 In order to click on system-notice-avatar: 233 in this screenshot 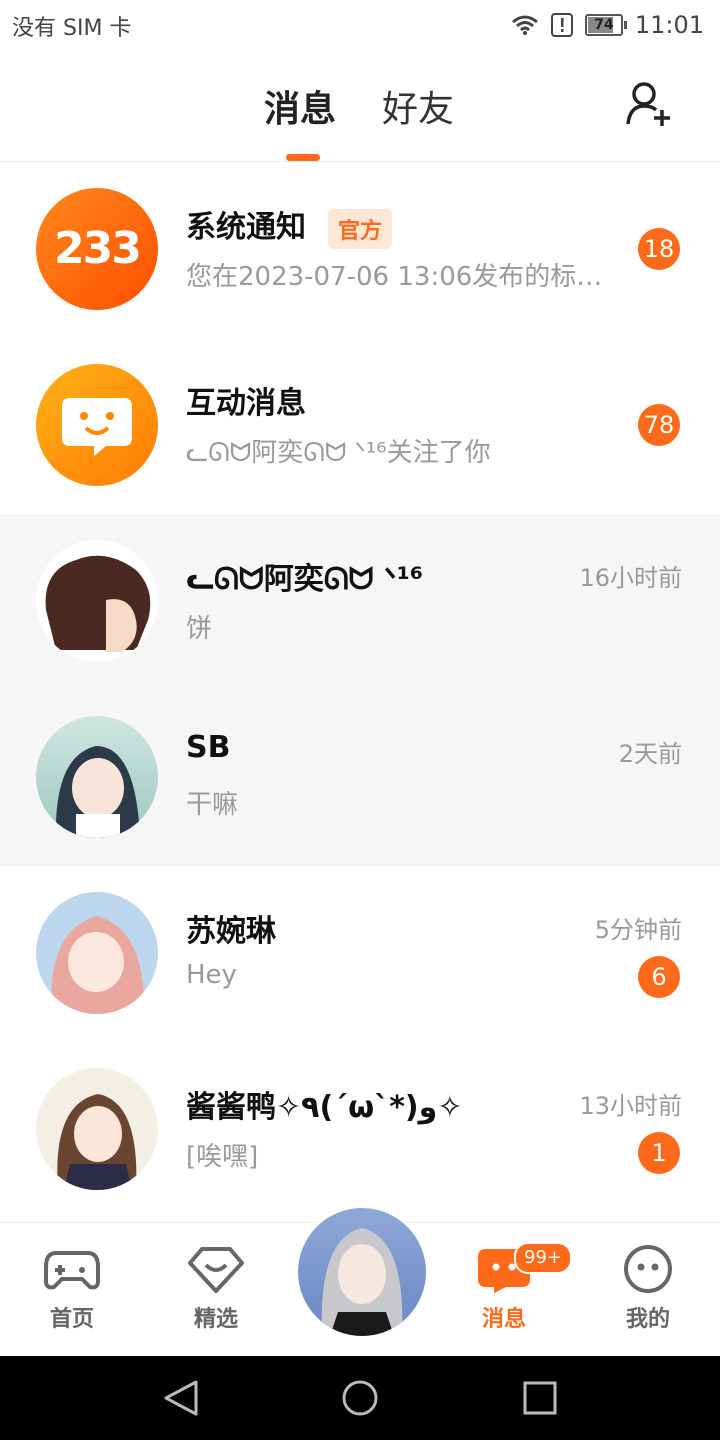, I will do `click(97, 249)`.